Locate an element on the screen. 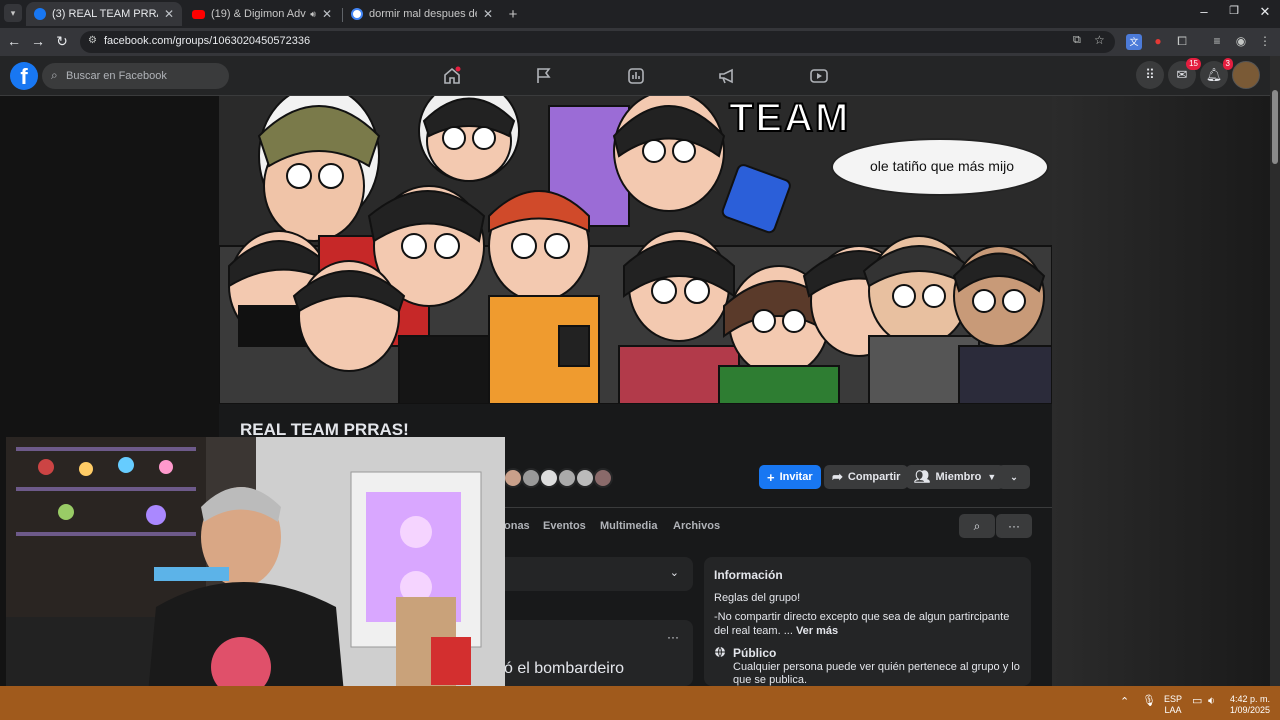  bell-icon: 🔔︎ is located at coordinates (1214, 74).